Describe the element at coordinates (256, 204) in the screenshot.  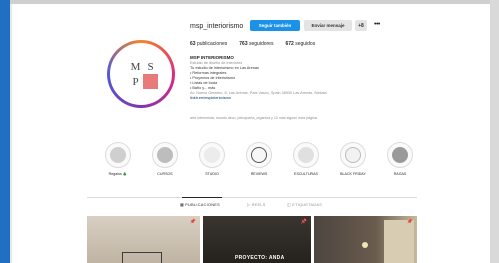
I see `tab-reels: ▷ REELS` at that location.